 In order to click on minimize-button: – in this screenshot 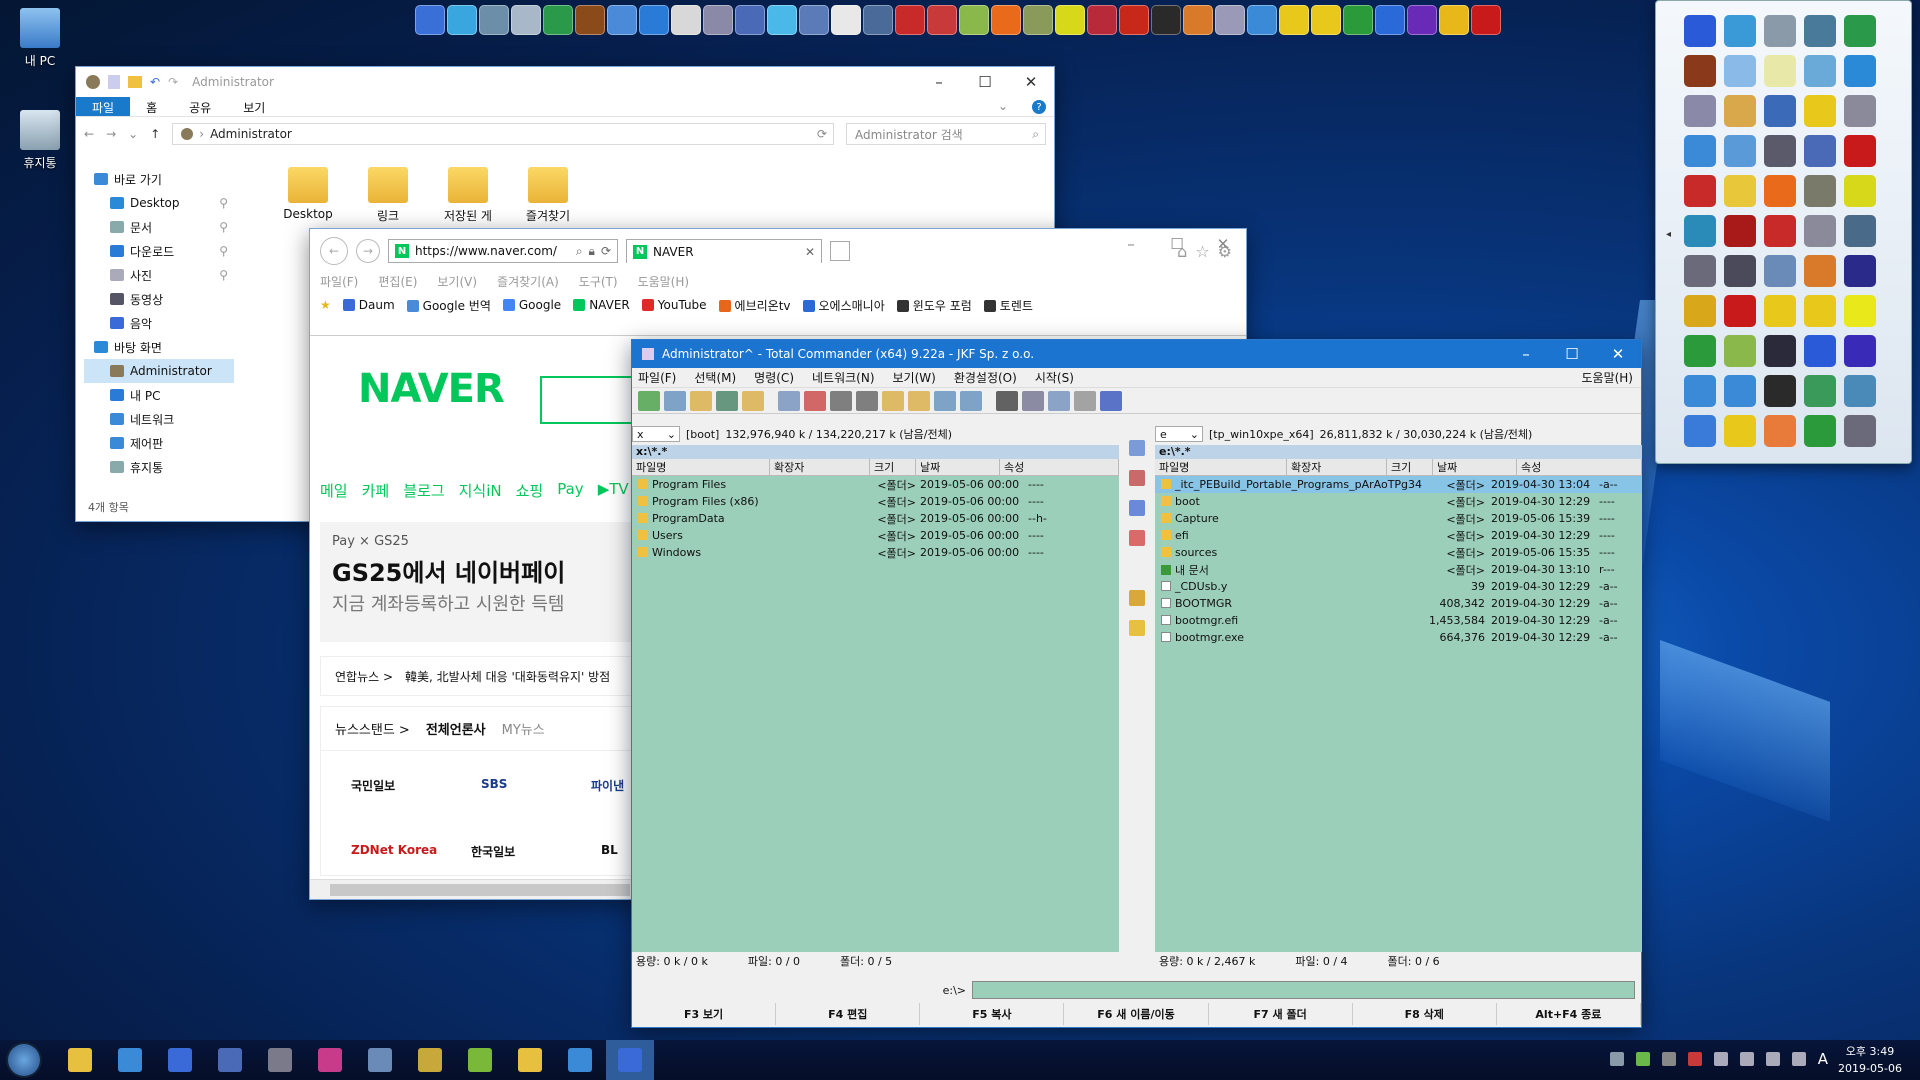, I will do `click(1526, 354)`.